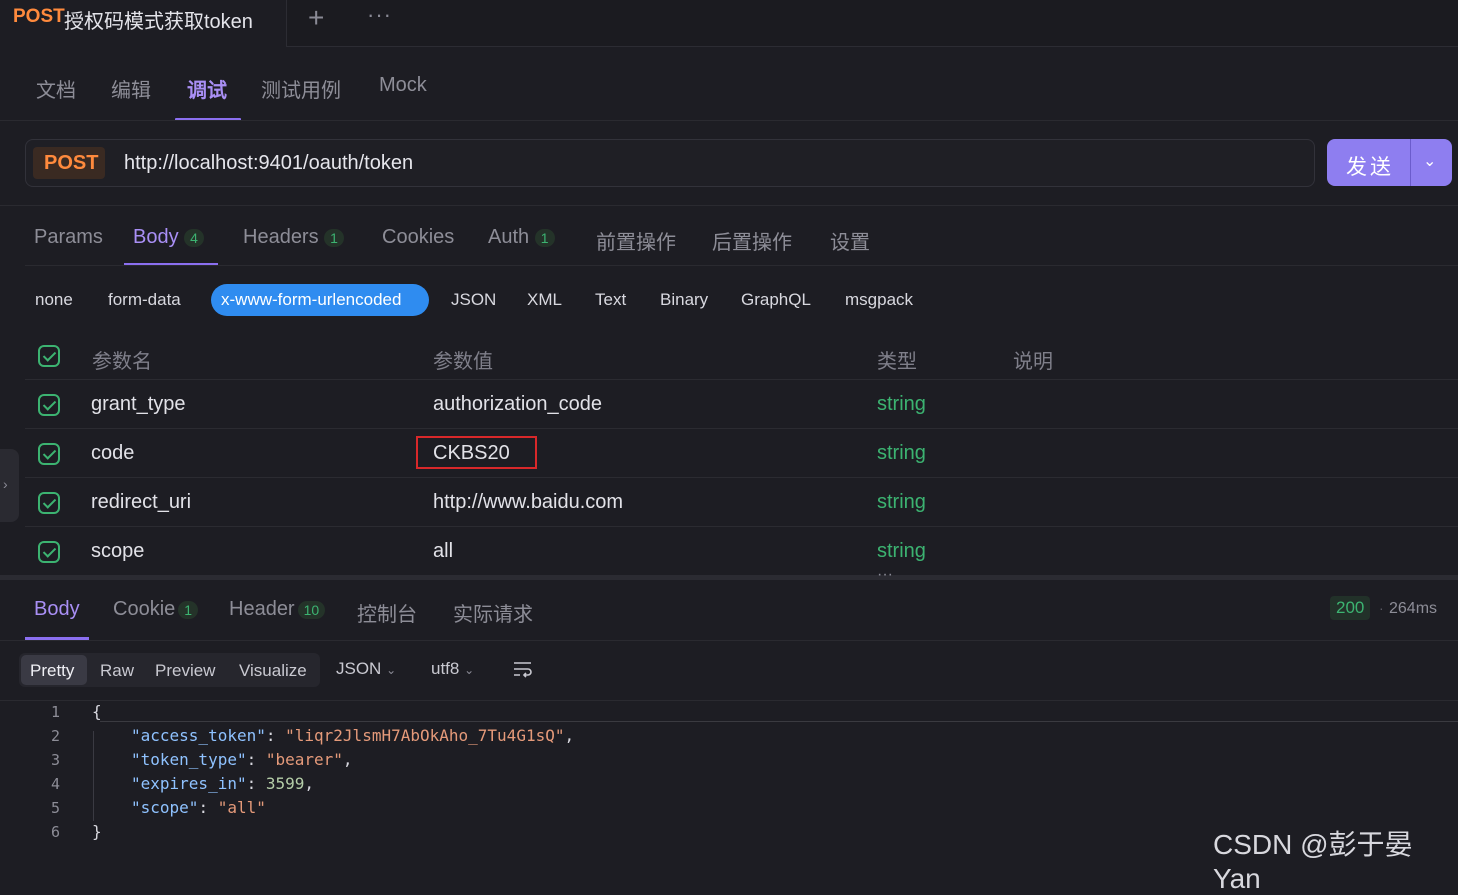 The height and width of the screenshot is (895, 1458). I want to click on body-type-binary: Binary, so click(684, 300).